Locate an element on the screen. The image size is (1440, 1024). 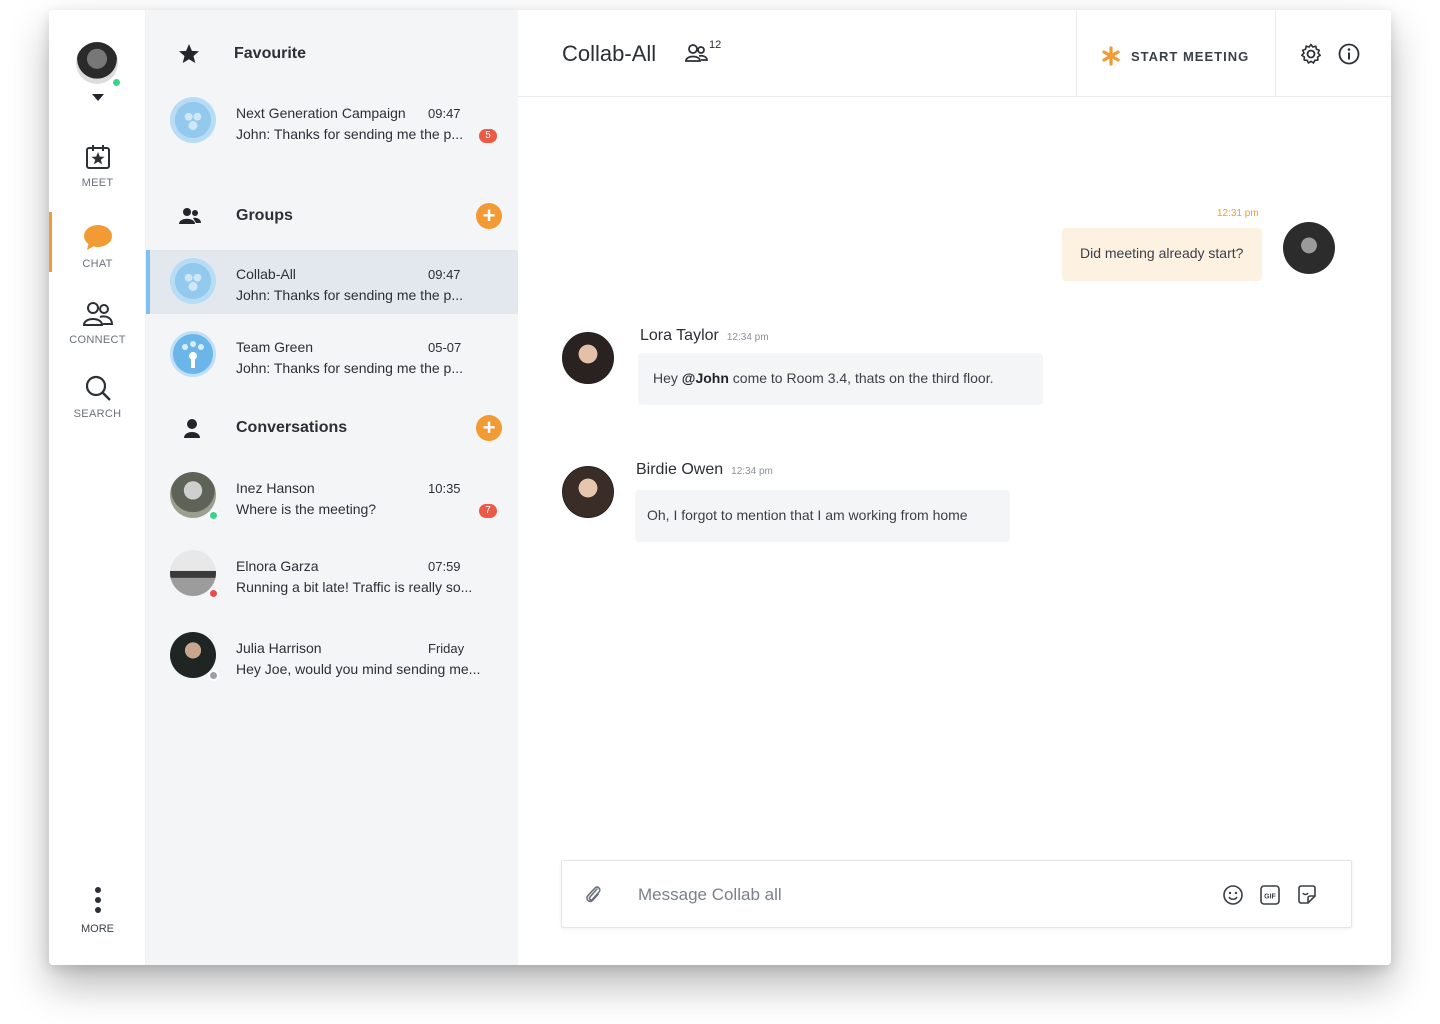
emoji-icon is located at coordinates (1233, 895).